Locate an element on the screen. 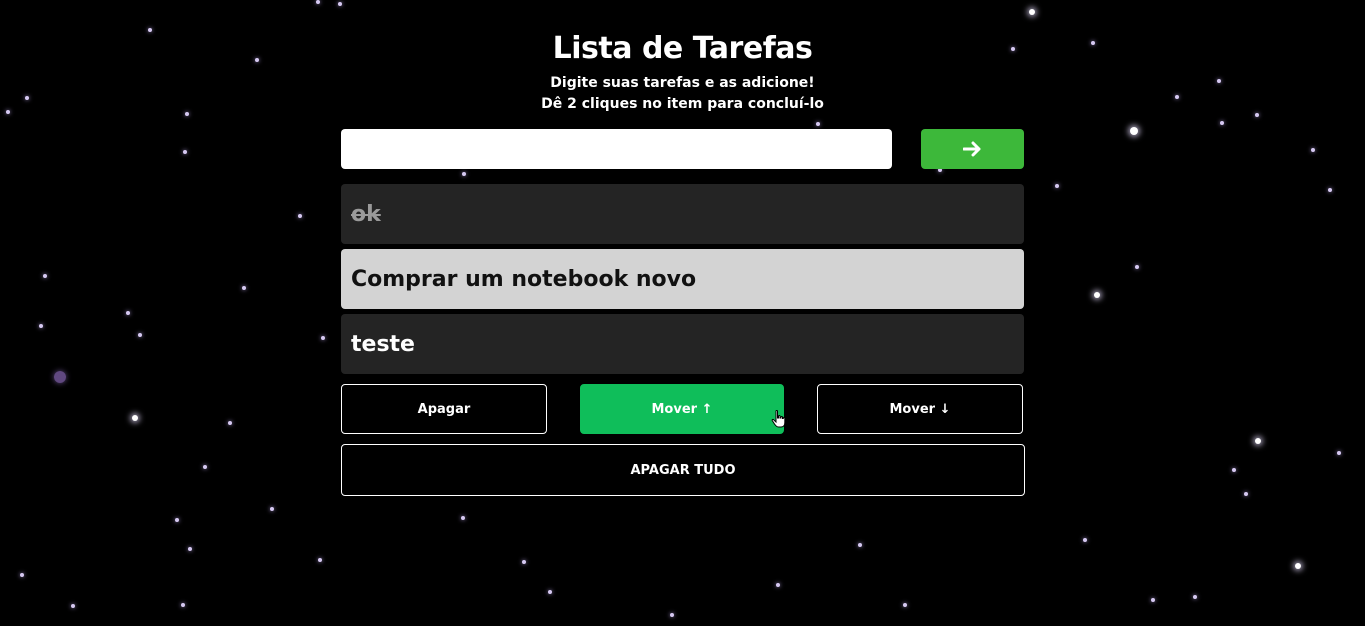 This screenshot has width=1365, height=626. move-up-button: Mover ↑ is located at coordinates (682, 409).